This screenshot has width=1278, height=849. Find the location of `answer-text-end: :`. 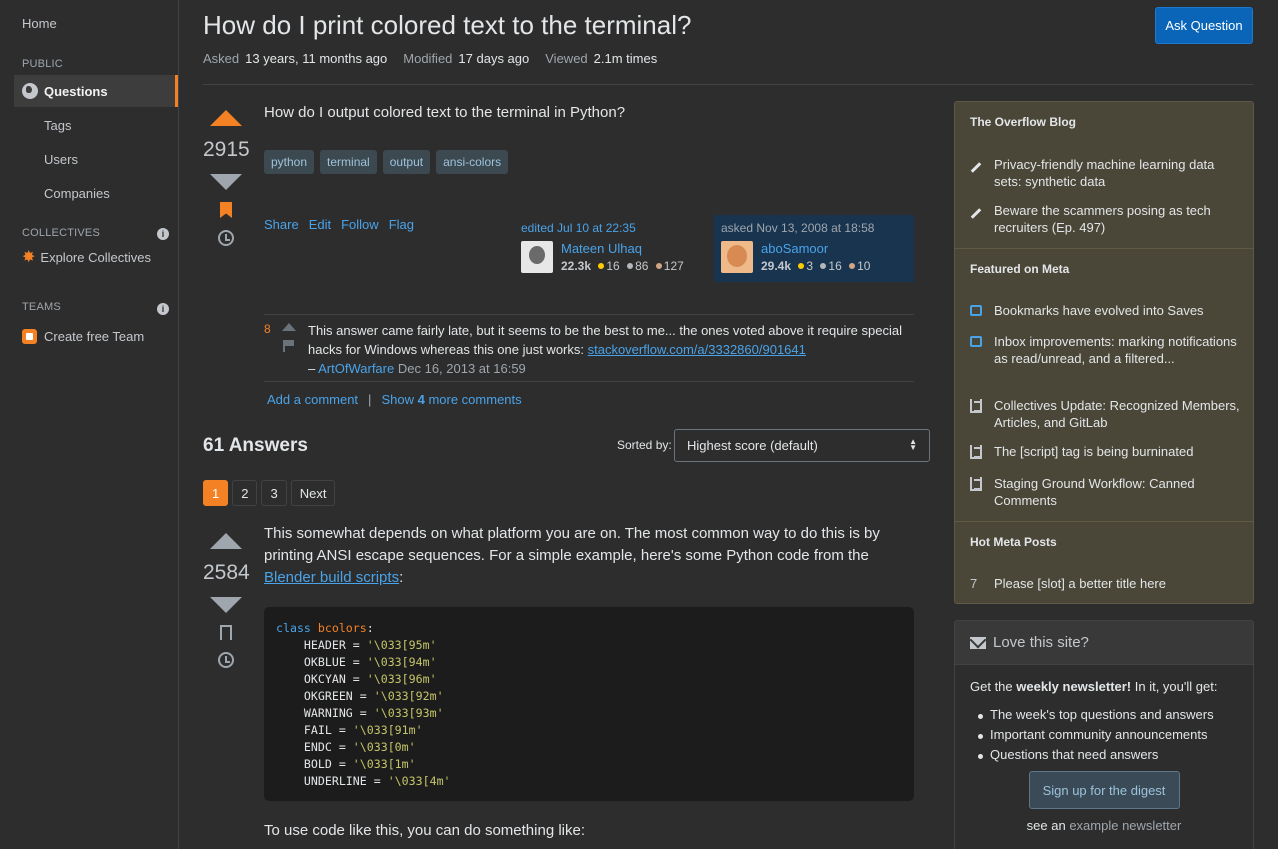

answer-text-end: : is located at coordinates (401, 577).